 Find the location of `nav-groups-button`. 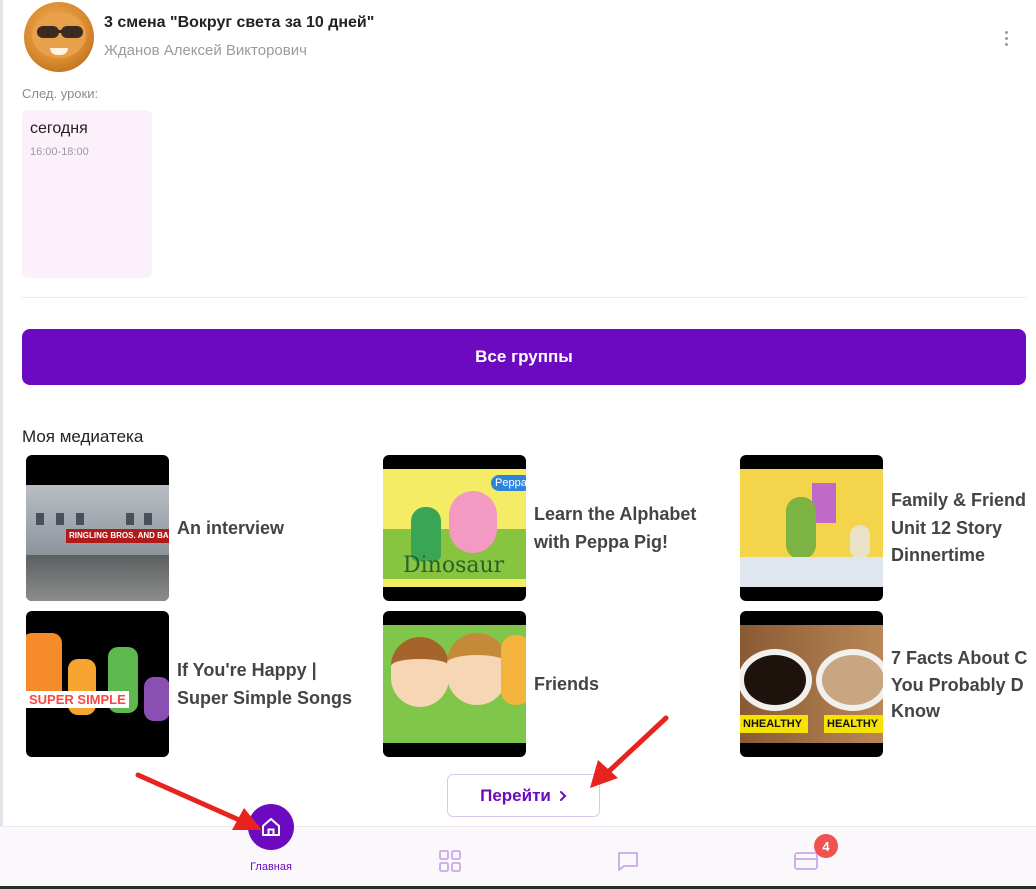

nav-groups-button is located at coordinates (450, 861).